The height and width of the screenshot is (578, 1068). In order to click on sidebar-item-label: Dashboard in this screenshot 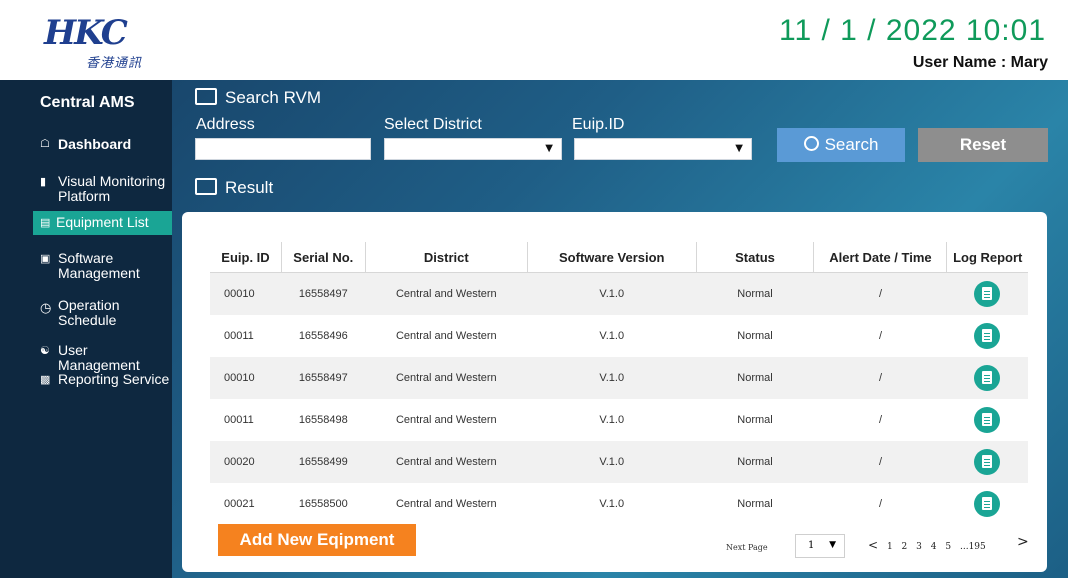, I will do `click(95, 144)`.